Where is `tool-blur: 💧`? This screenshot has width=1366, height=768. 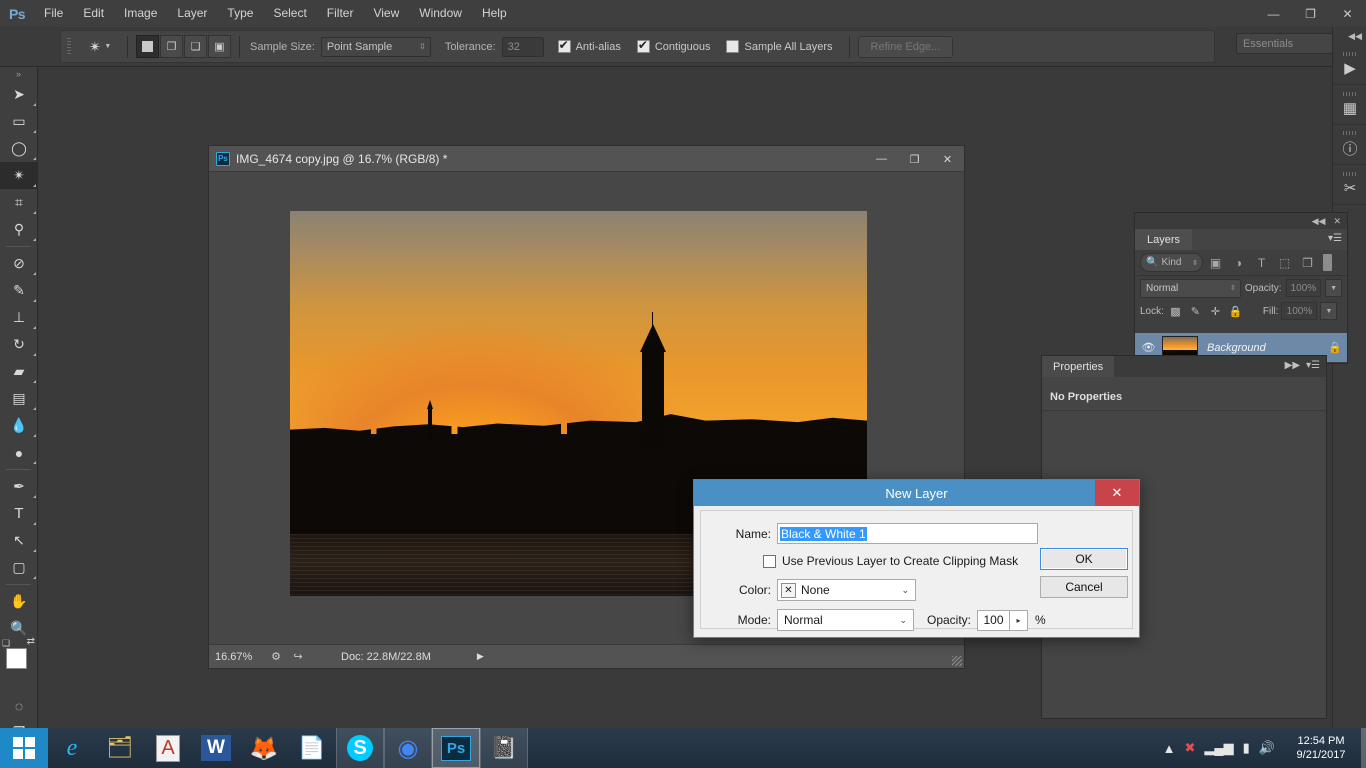 tool-blur: 💧 is located at coordinates (19, 425).